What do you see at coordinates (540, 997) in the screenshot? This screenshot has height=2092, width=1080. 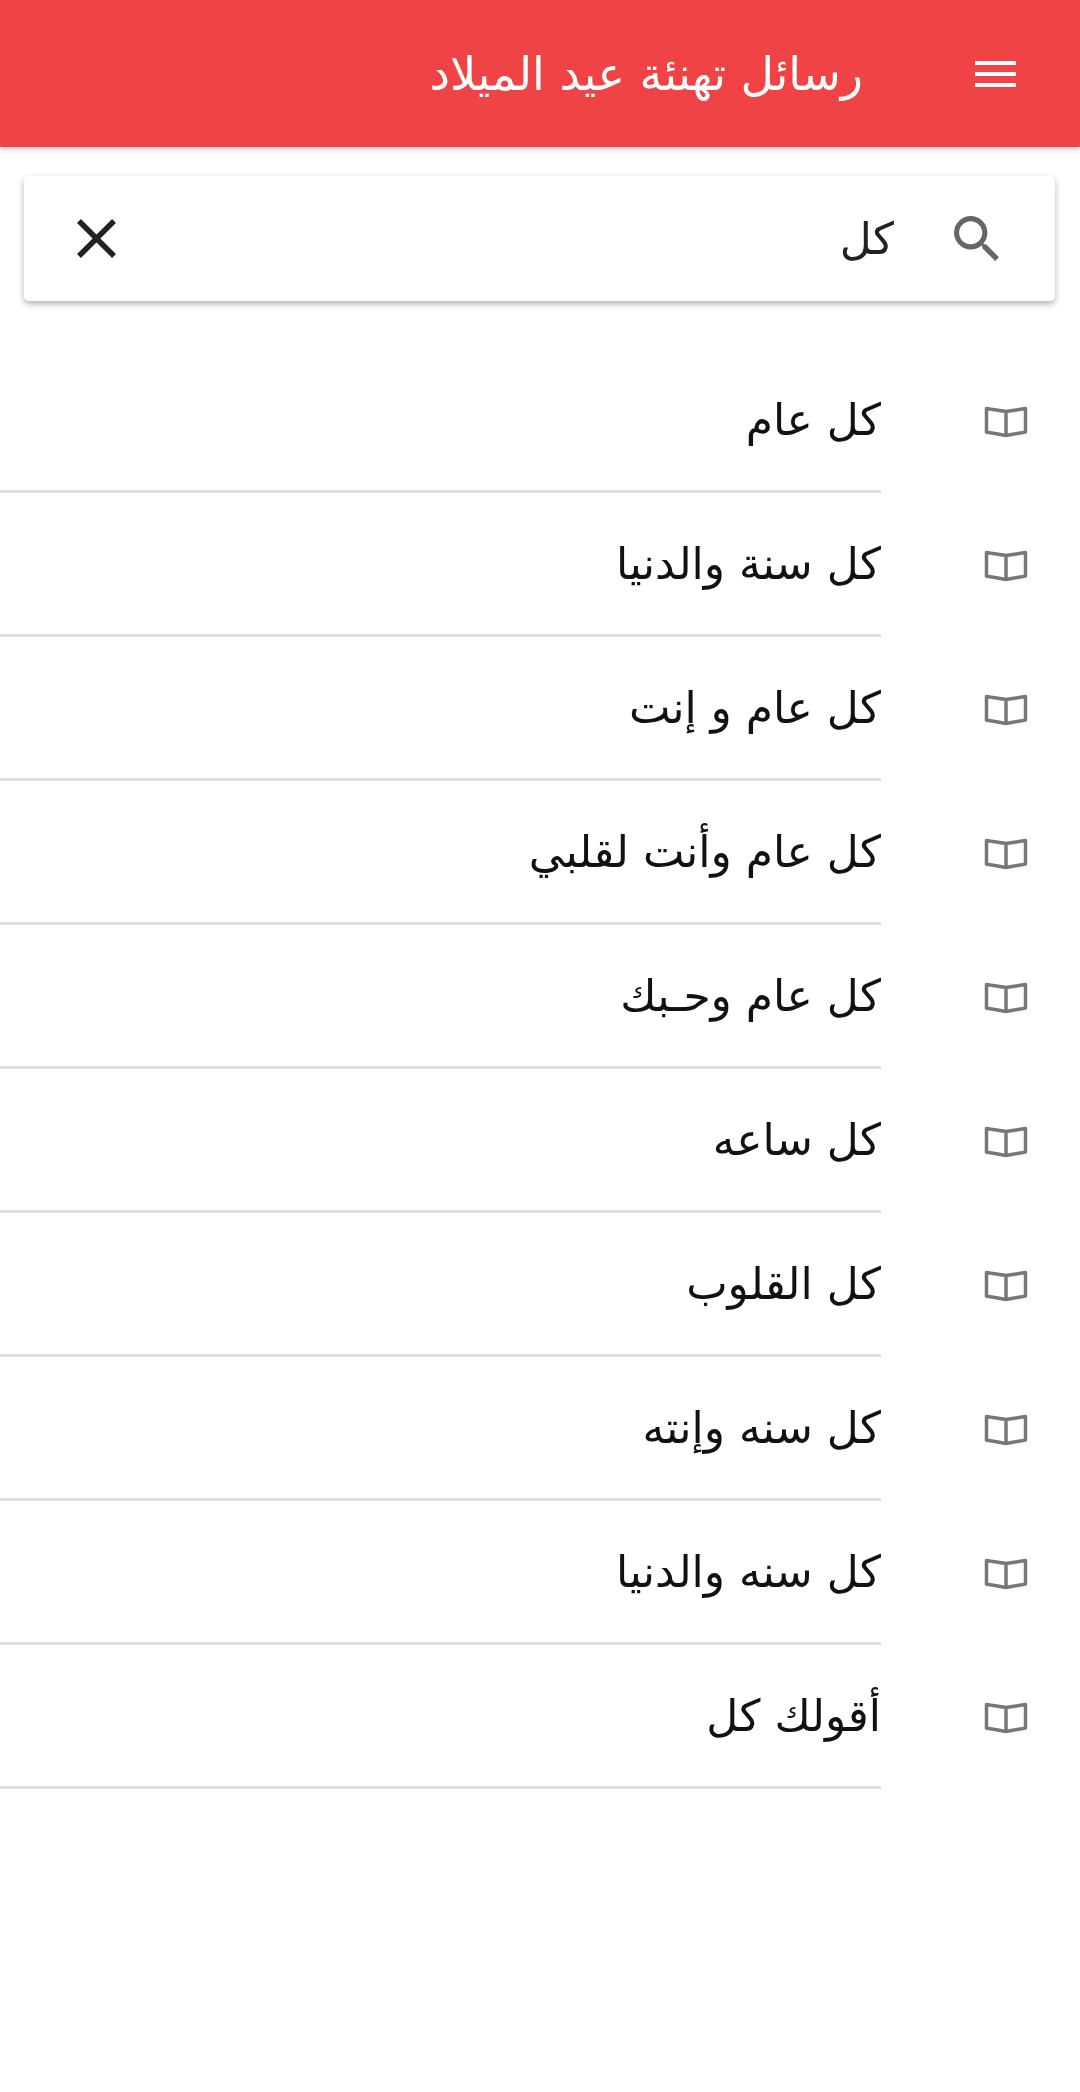 I see `list-item: كل عام وحـبك` at bounding box center [540, 997].